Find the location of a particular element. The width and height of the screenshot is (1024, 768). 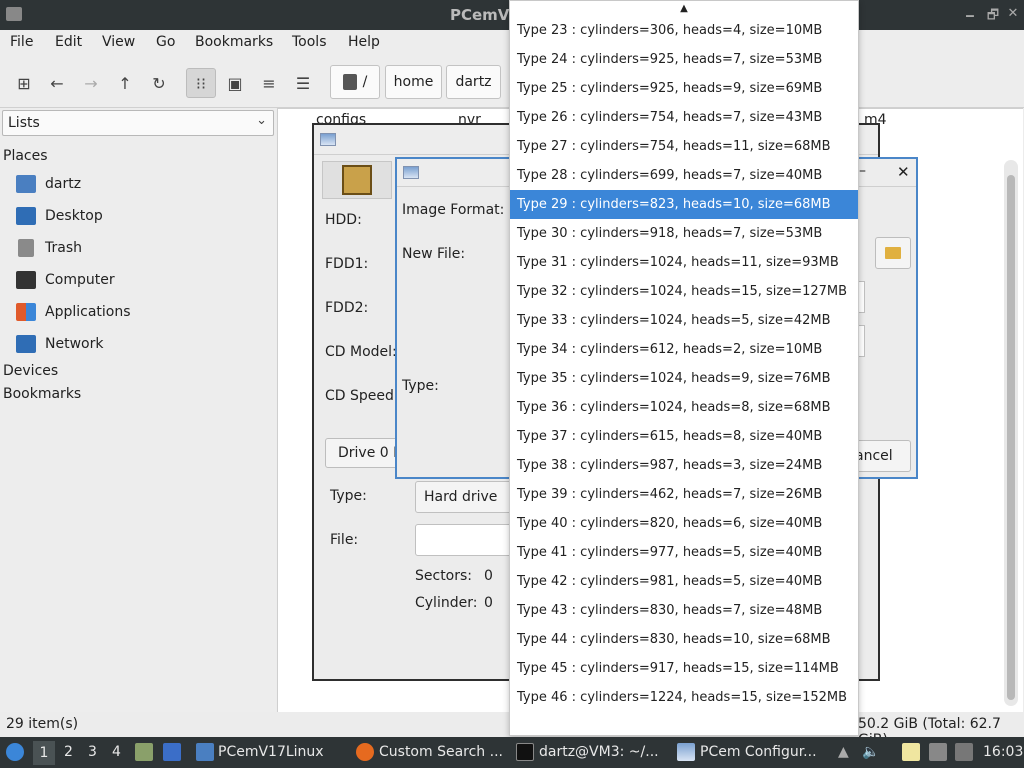

sidebar-item-desktop: Desktop is located at coordinates (143, 216).